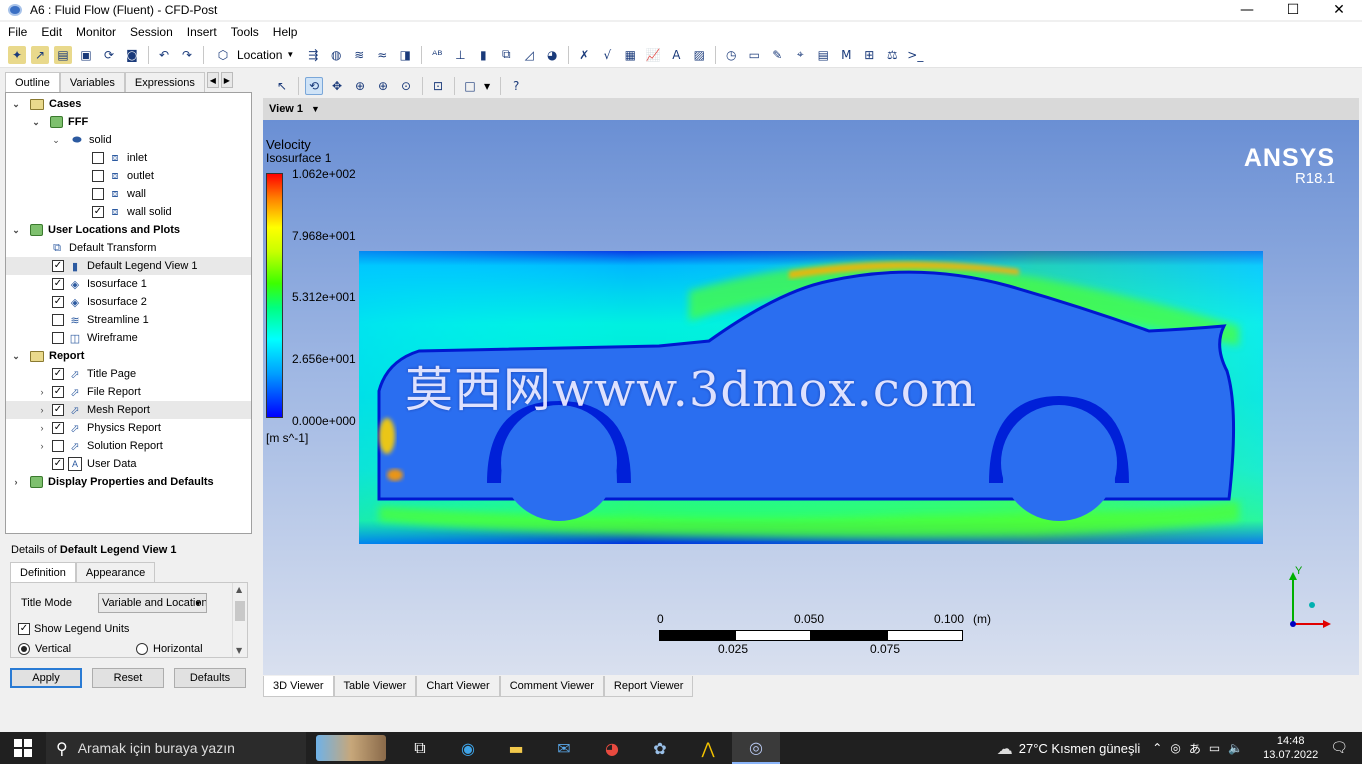  Describe the element at coordinates (164, 55) in the screenshot. I see `undo-icon: ↶` at that location.